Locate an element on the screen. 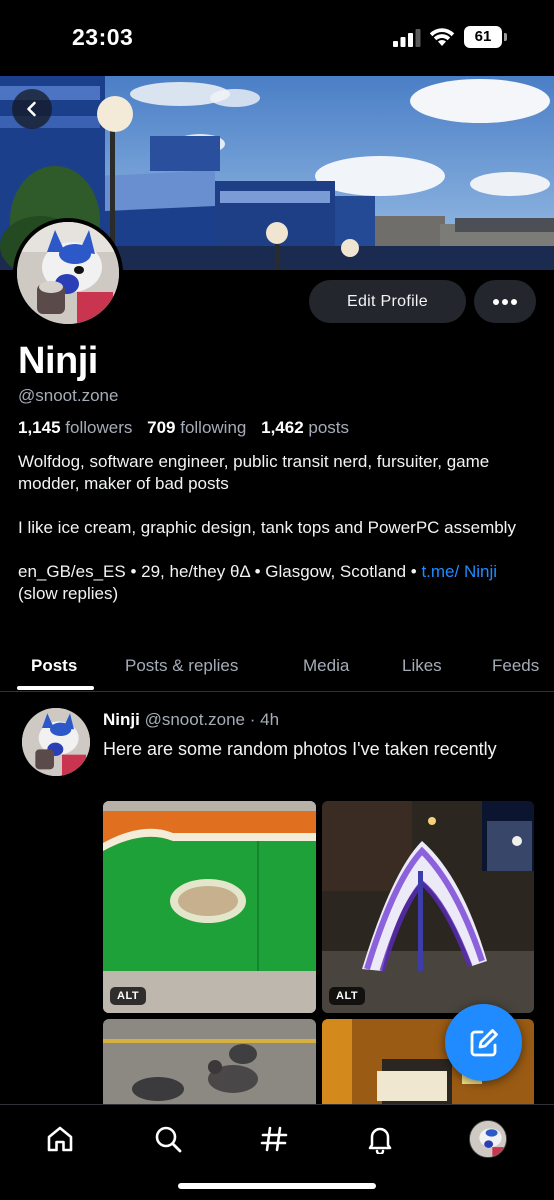 The image size is (554, 1200). compose-icon is located at coordinates (484, 1042).